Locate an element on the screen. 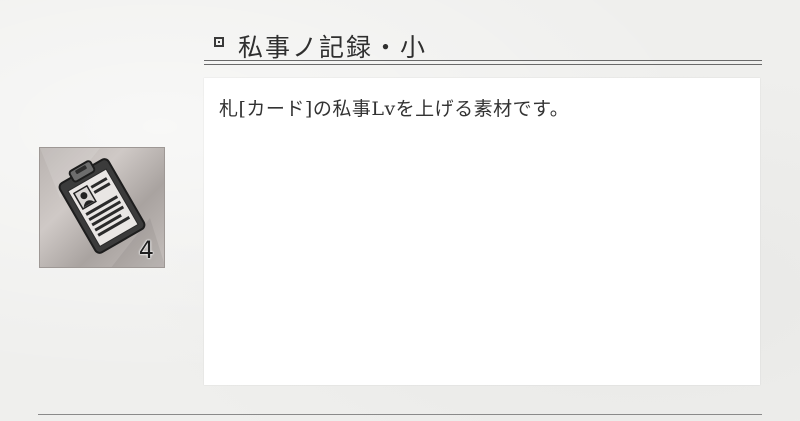  title-divider-top is located at coordinates (483, 60).